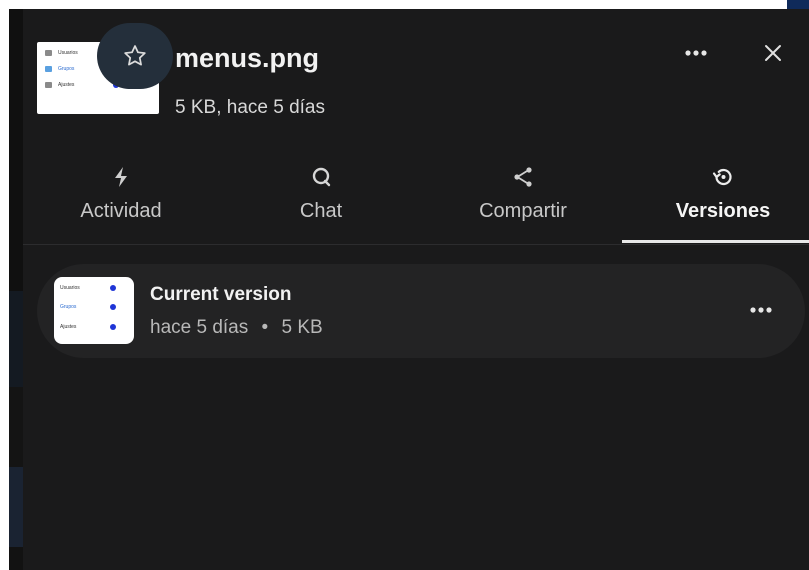 This screenshot has width=809, height=570. I want to click on tabs-divider, so click(416, 244).